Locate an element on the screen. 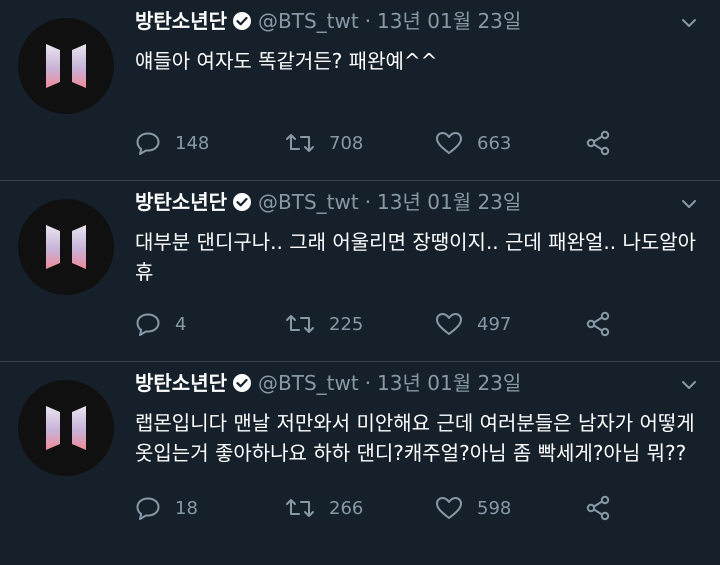 The image size is (720, 565). like-count: 663 is located at coordinates (494, 143).